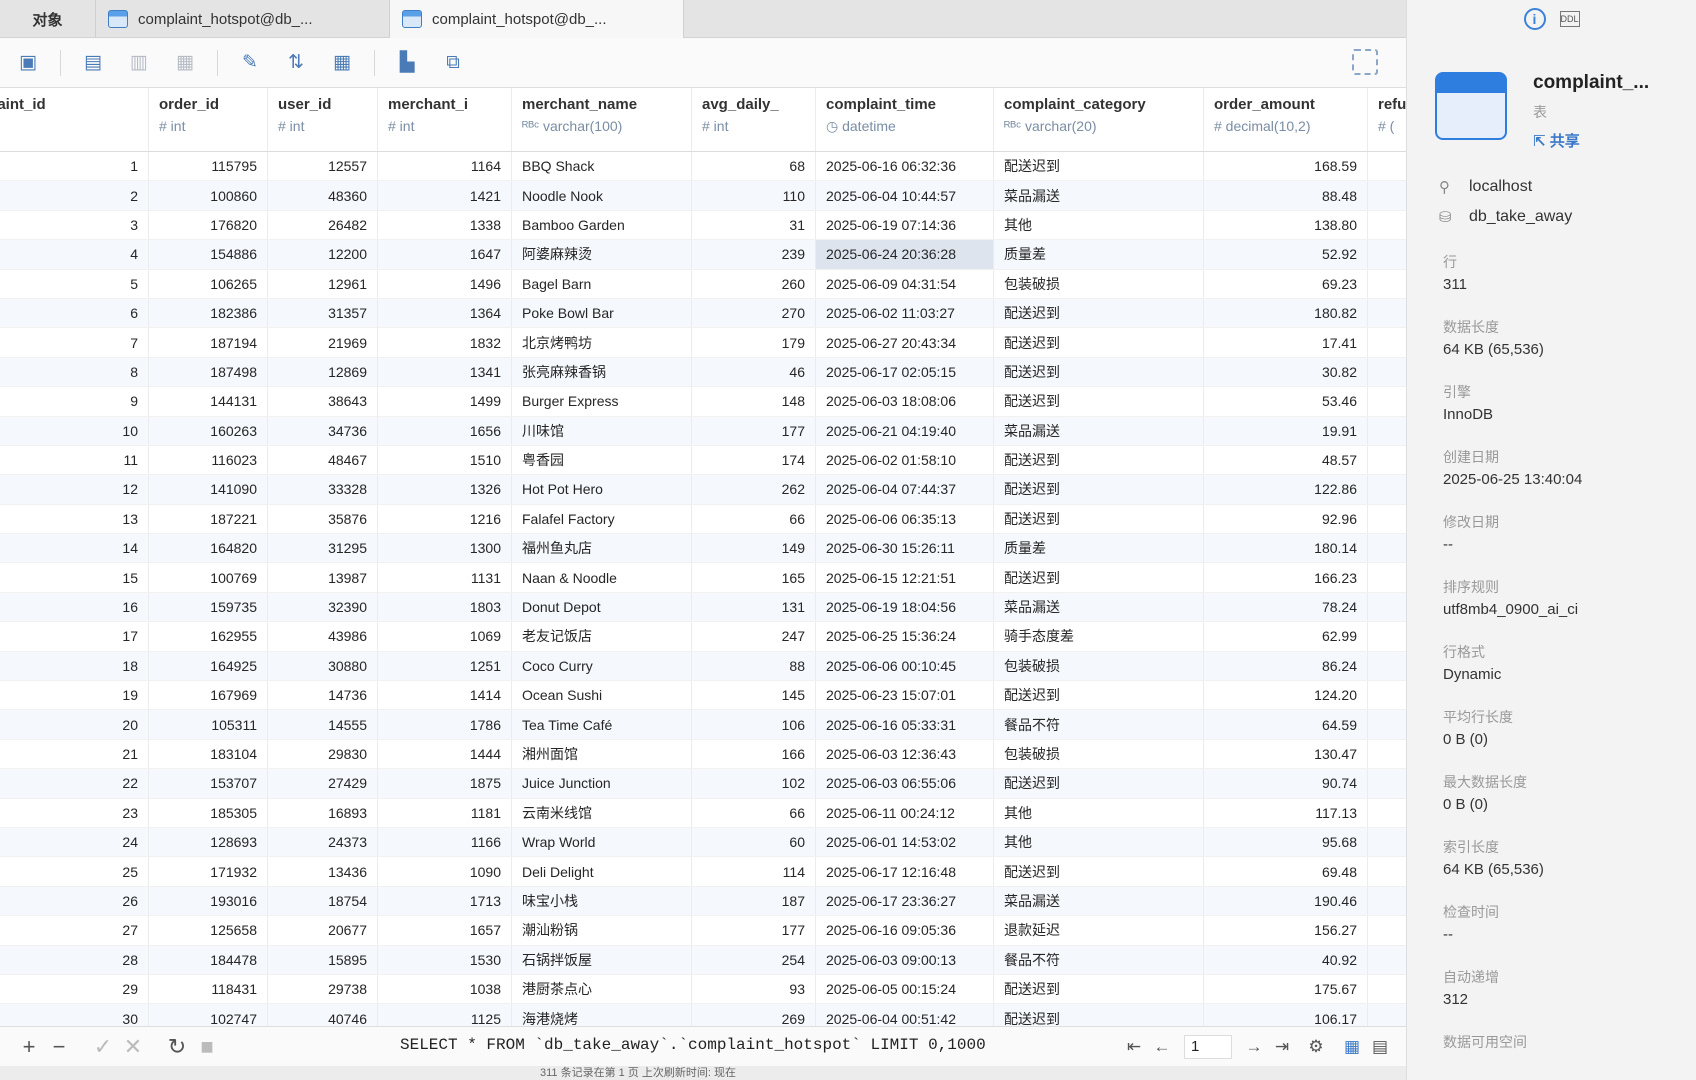 The image size is (1696, 1080). Describe the element at coordinates (905, 430) in the screenshot. I see `table-cell: 2025-06-21 04:19:40` at that location.